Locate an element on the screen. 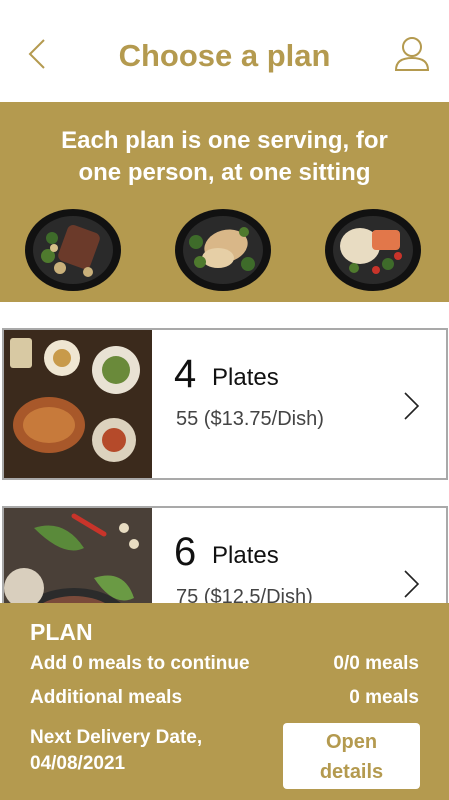 The height and width of the screenshot is (800, 449). top-bar: Choose a plan is located at coordinates (224, 51).